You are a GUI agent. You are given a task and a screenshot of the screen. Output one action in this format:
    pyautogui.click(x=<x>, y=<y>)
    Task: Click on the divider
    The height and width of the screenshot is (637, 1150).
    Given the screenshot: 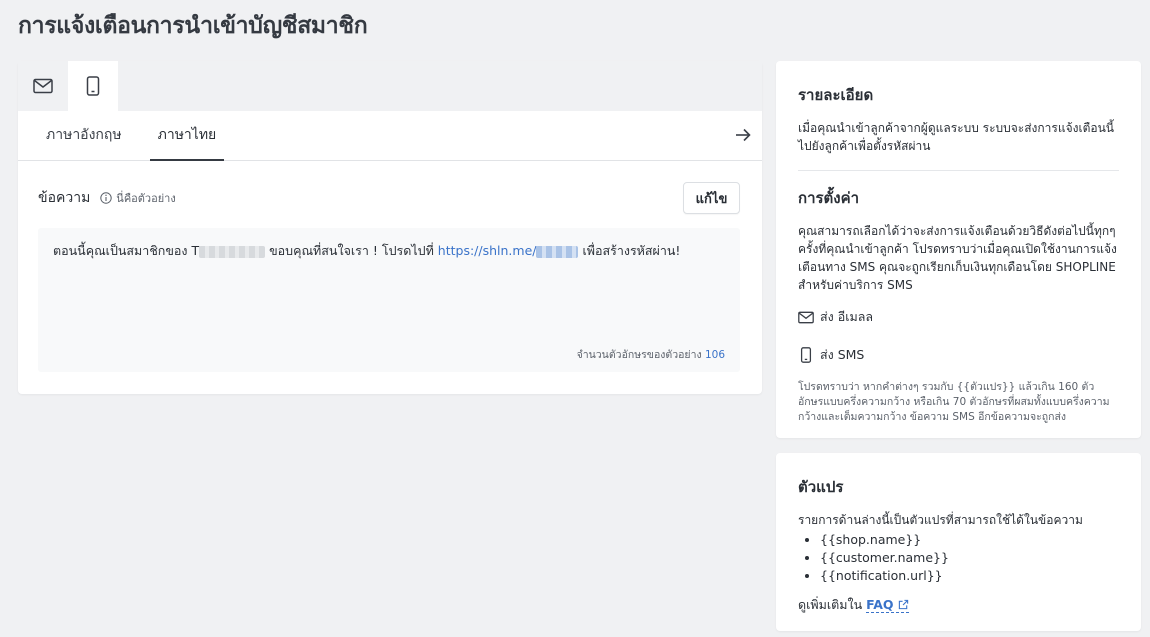 What is the action you would take?
    pyautogui.click(x=958, y=170)
    